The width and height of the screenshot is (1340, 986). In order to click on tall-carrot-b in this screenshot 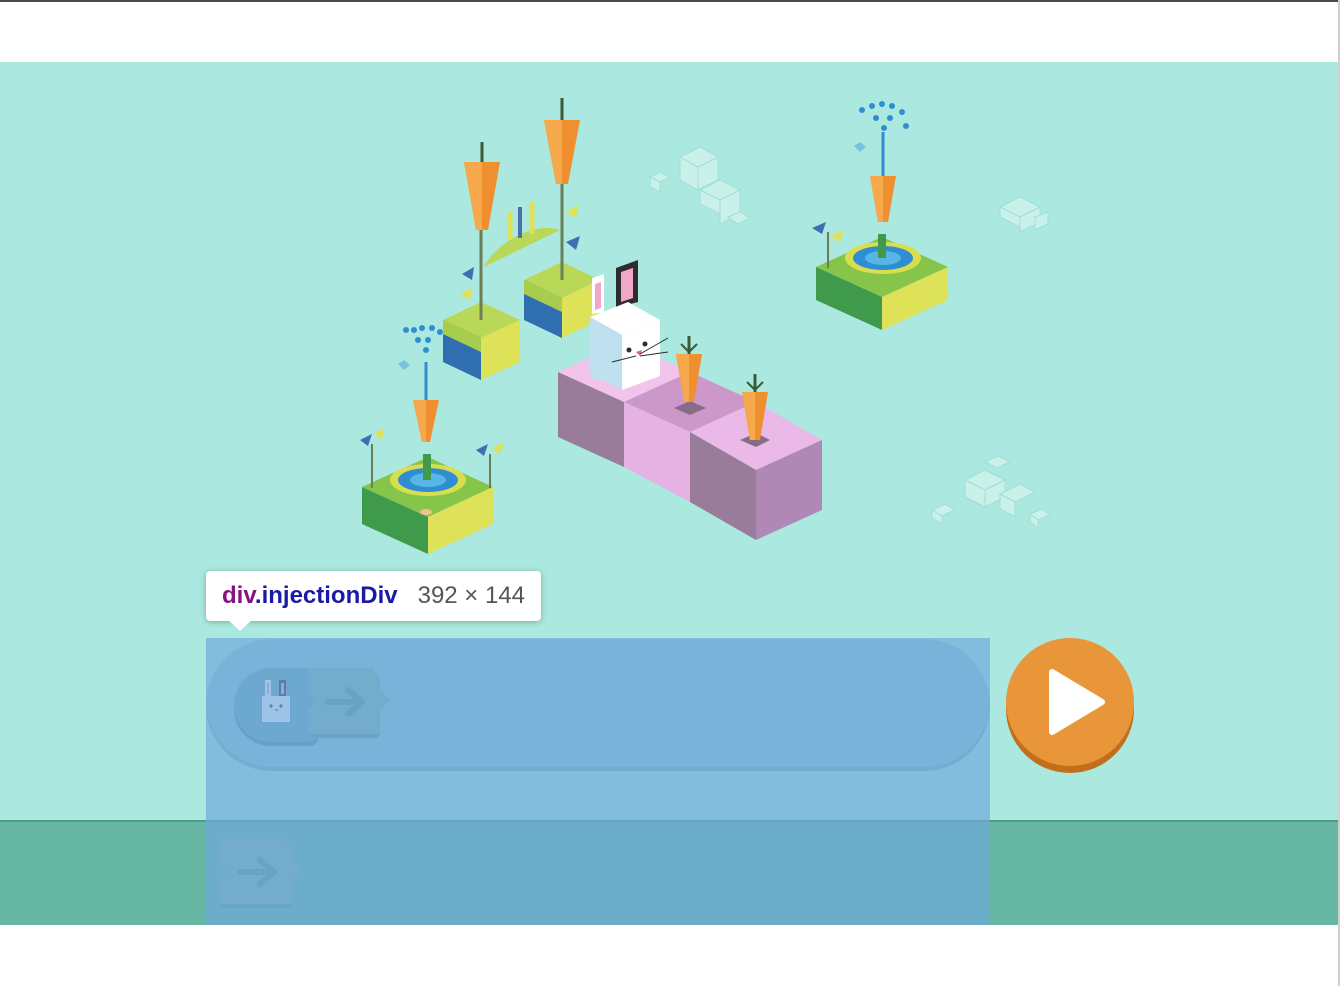, I will do `click(562, 189)`.